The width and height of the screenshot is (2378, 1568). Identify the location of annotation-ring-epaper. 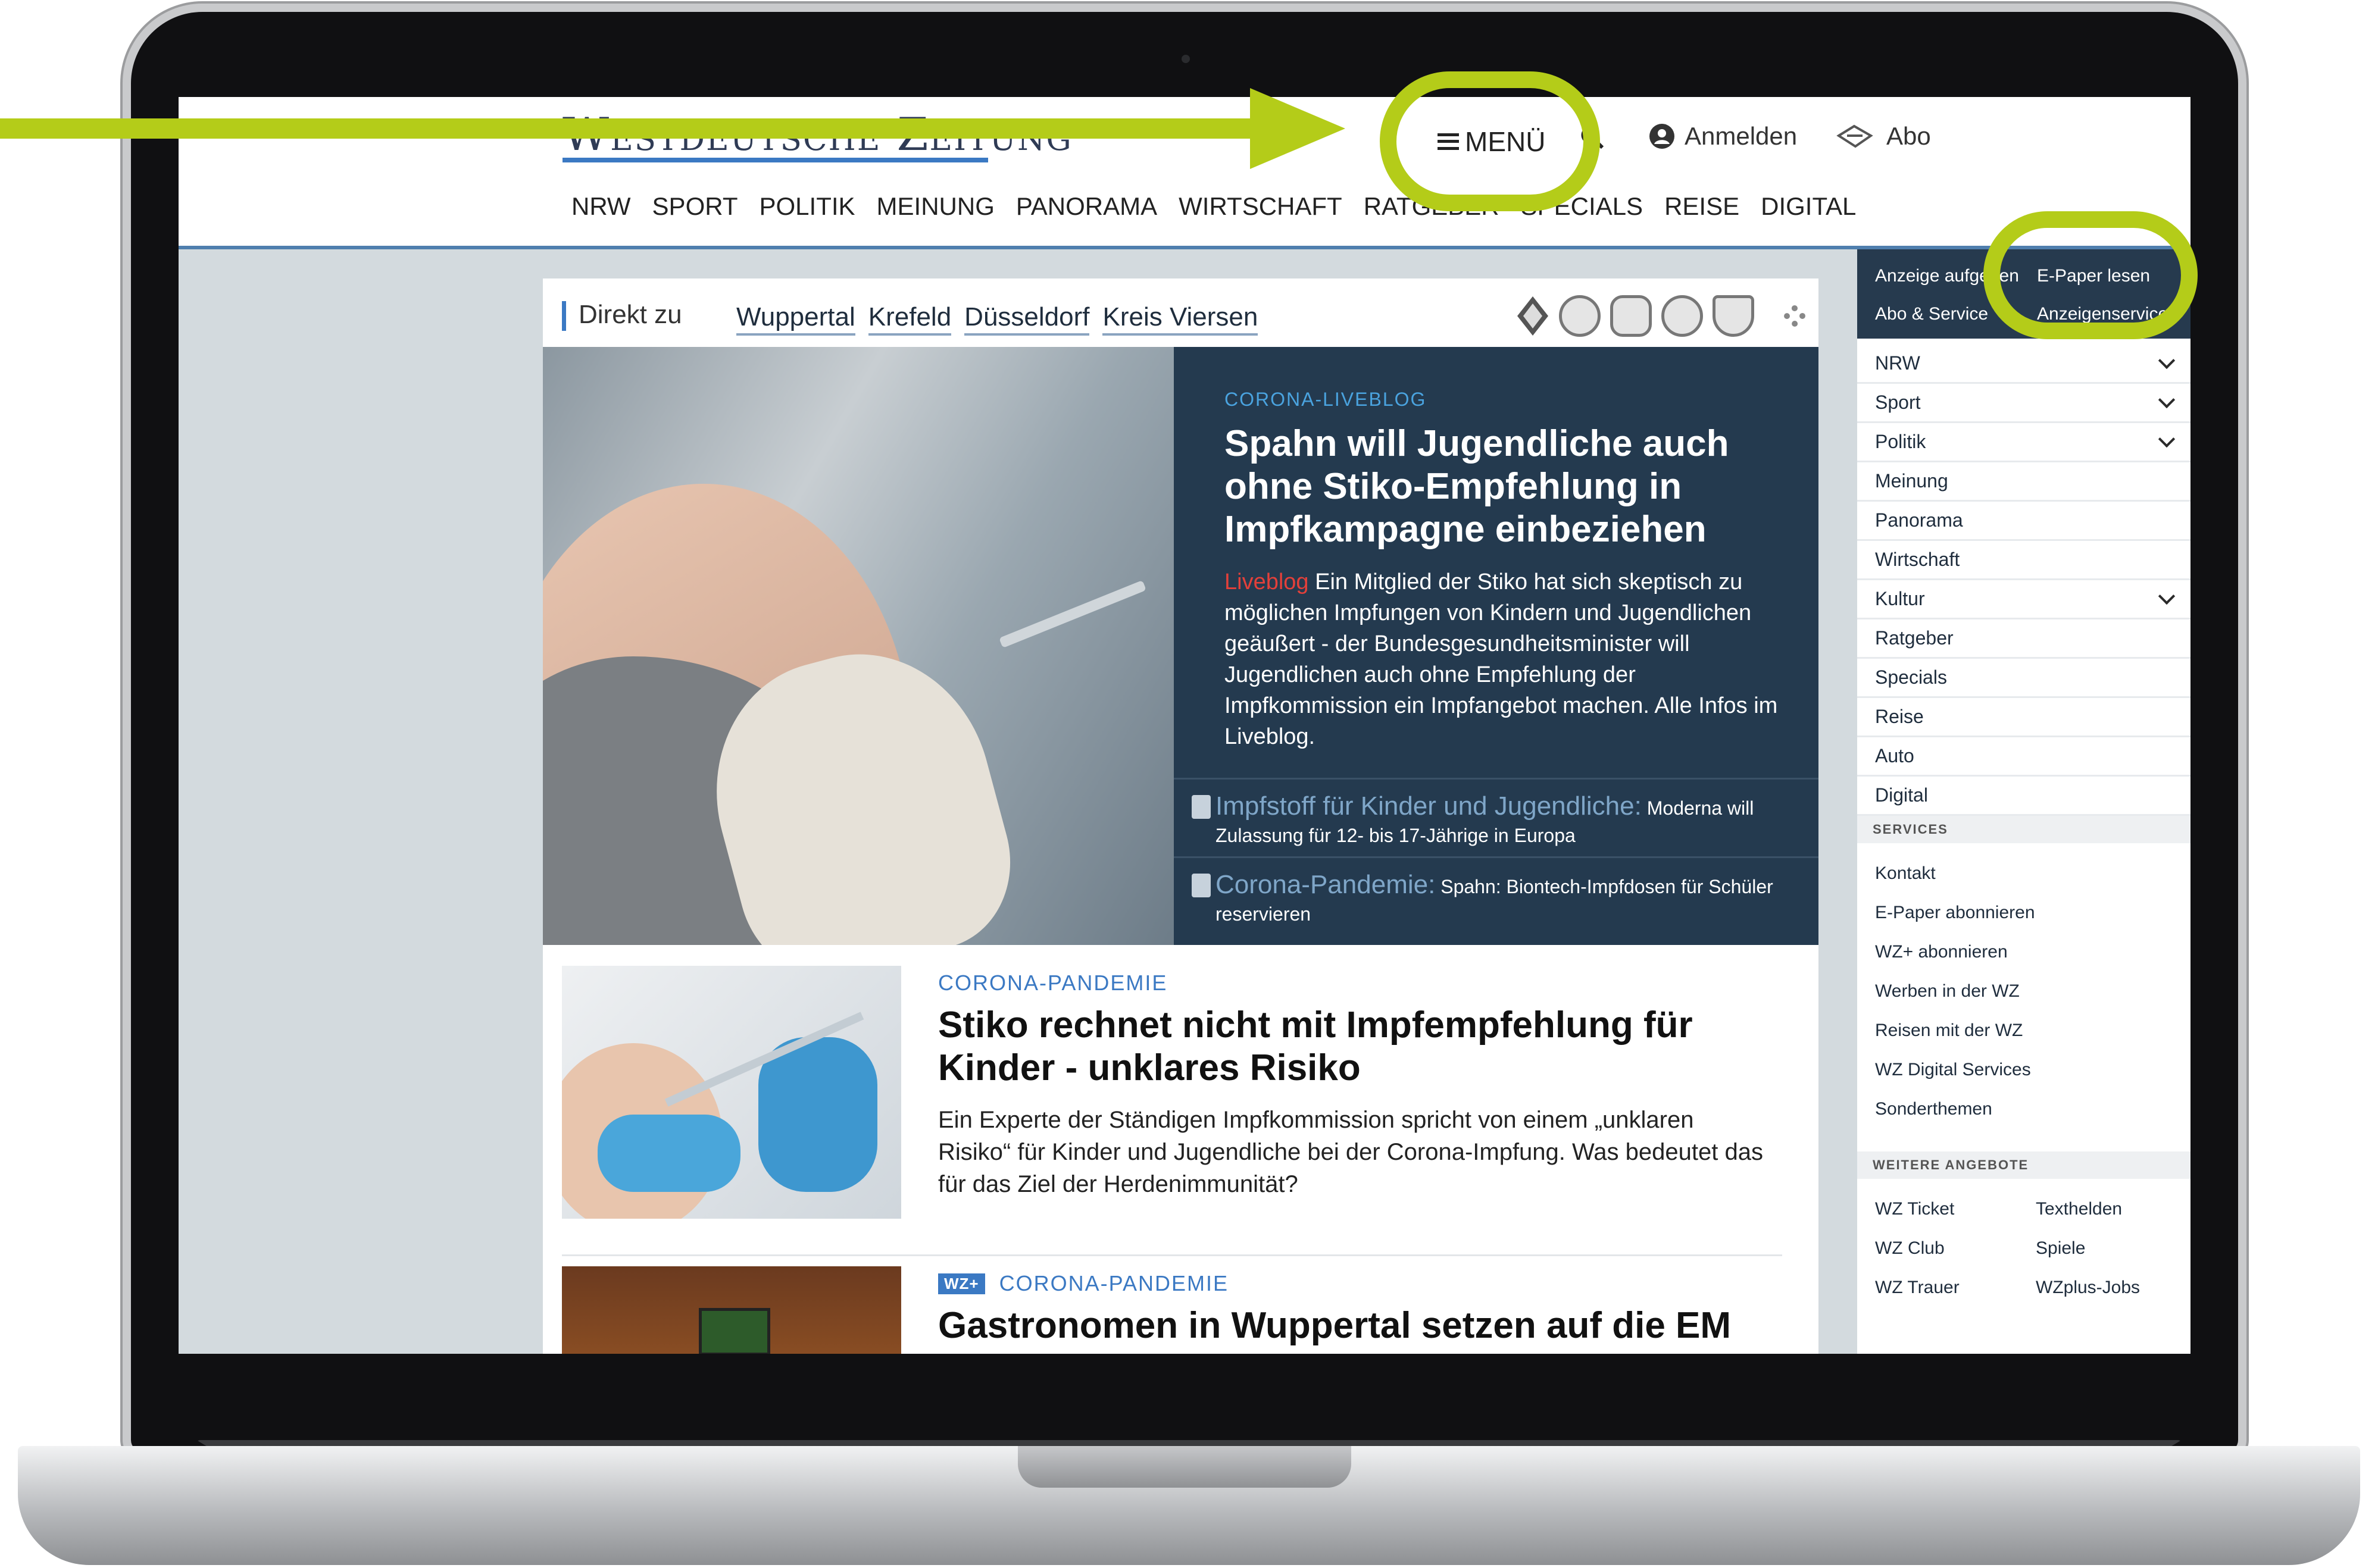
(2090, 275).